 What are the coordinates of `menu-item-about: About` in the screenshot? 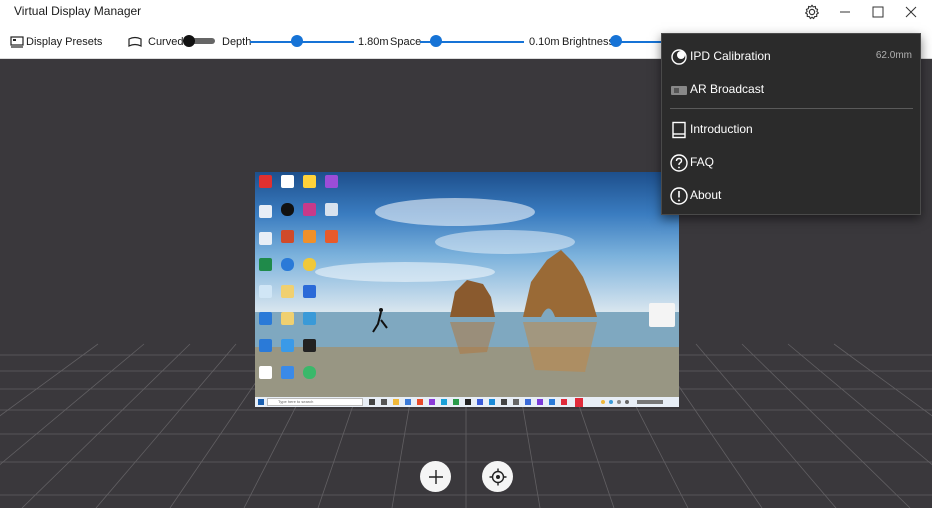 It's located at (791, 195).